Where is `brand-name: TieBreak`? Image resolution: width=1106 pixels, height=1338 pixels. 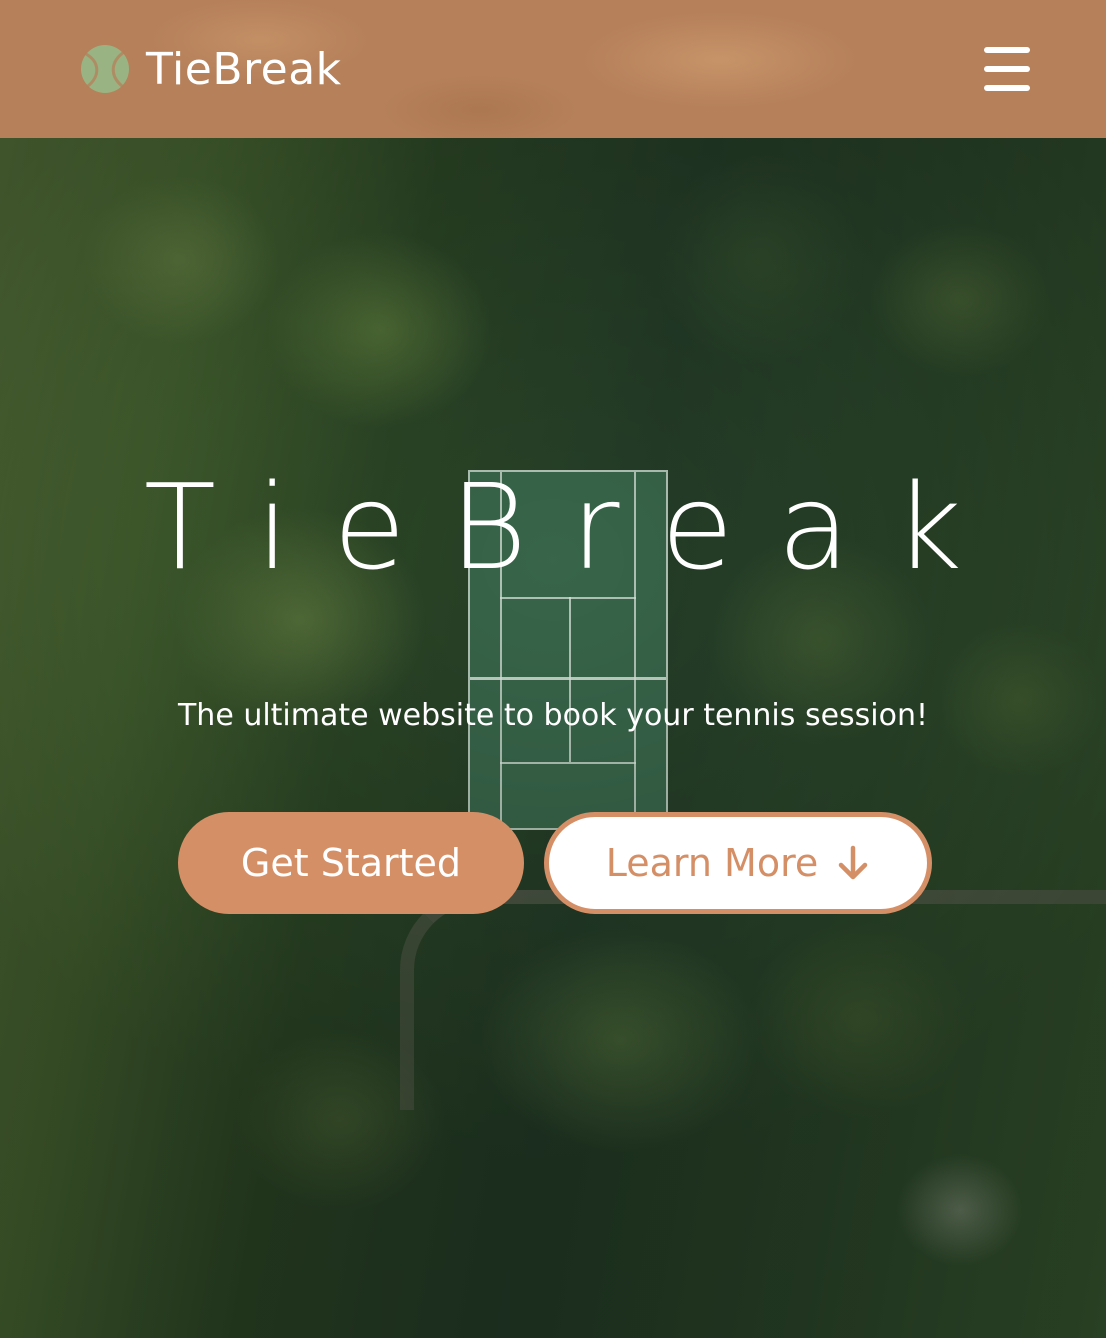 brand-name: TieBreak is located at coordinates (244, 69).